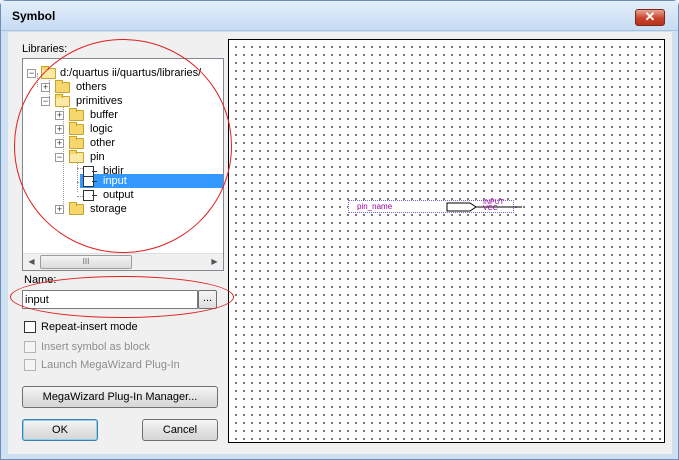 This screenshot has height=460, width=679. I want to click on pin-io-labels: INPUT VCC, so click(493, 205).